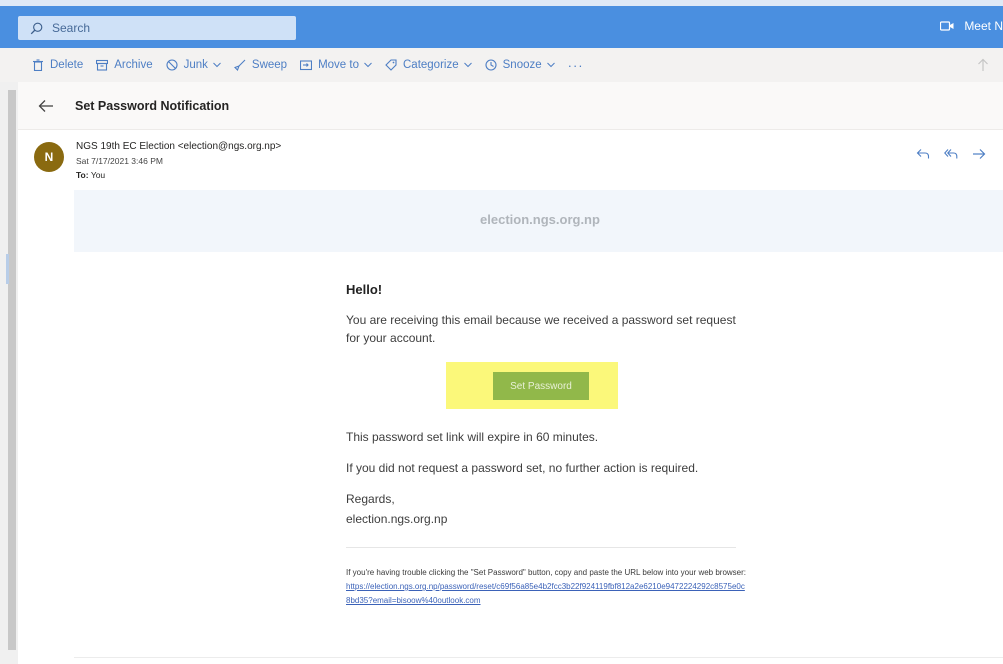  I want to click on selection-indicator, so click(7, 269).